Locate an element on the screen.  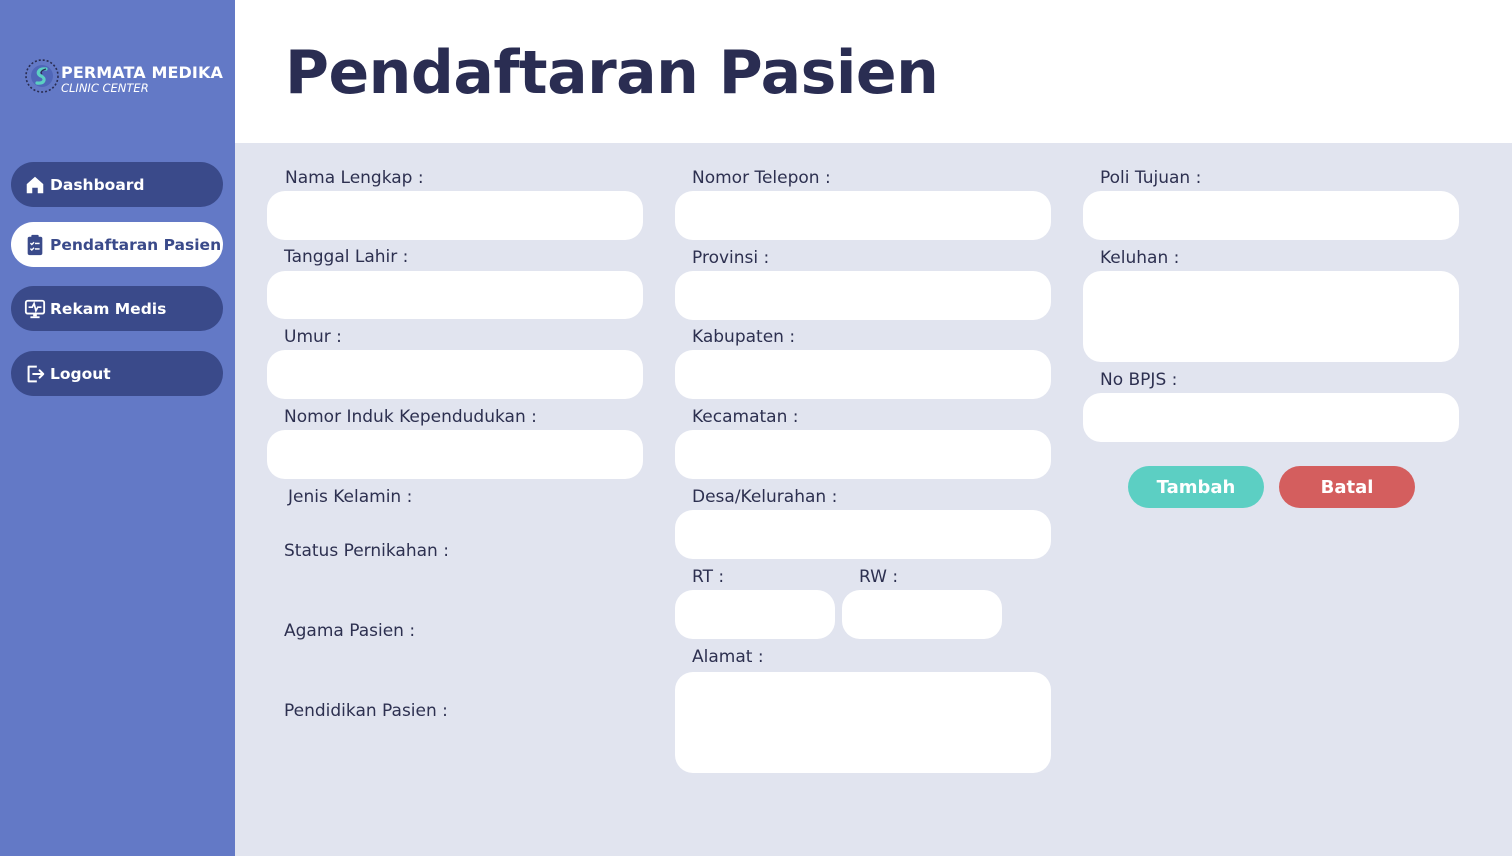
brand-subtitle: CLINIC CENTER is located at coordinates (105, 88).